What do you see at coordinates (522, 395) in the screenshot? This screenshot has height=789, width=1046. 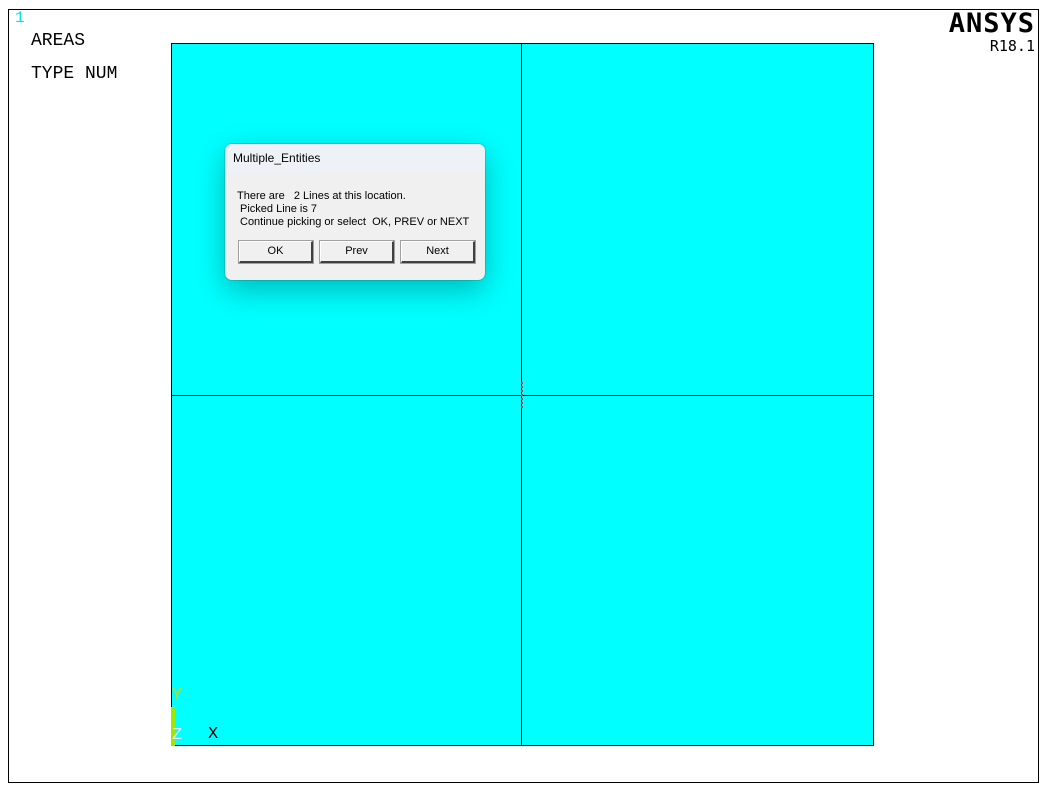 I see `center-keypoint-marker` at bounding box center [522, 395].